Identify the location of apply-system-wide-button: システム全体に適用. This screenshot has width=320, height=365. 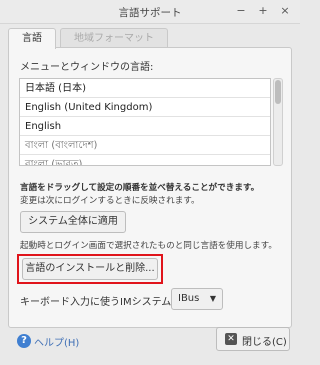
(73, 222).